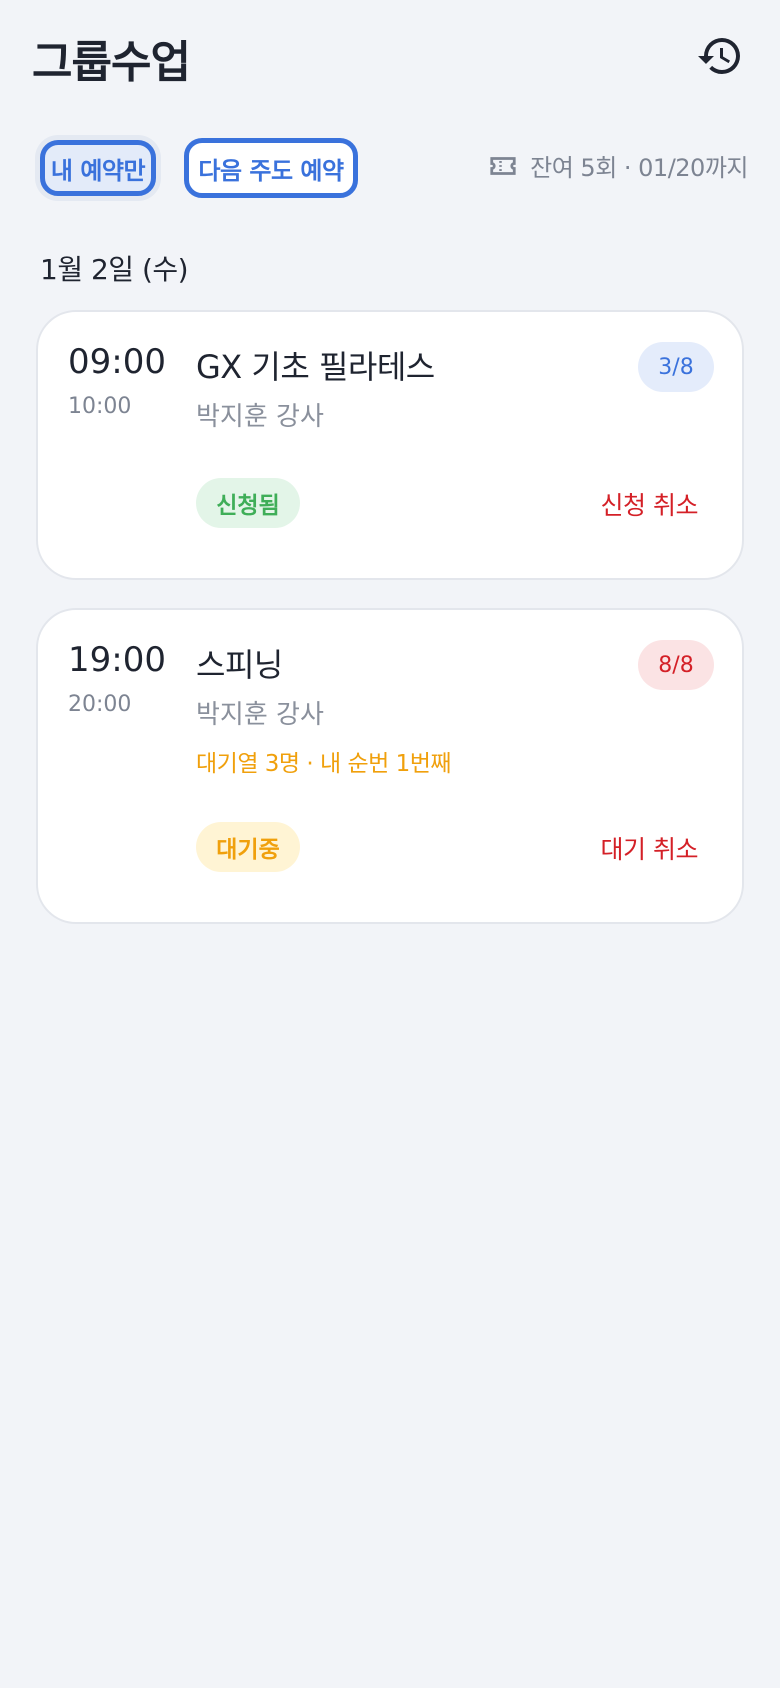  I want to click on class-name: 스피닝, so click(239, 665).